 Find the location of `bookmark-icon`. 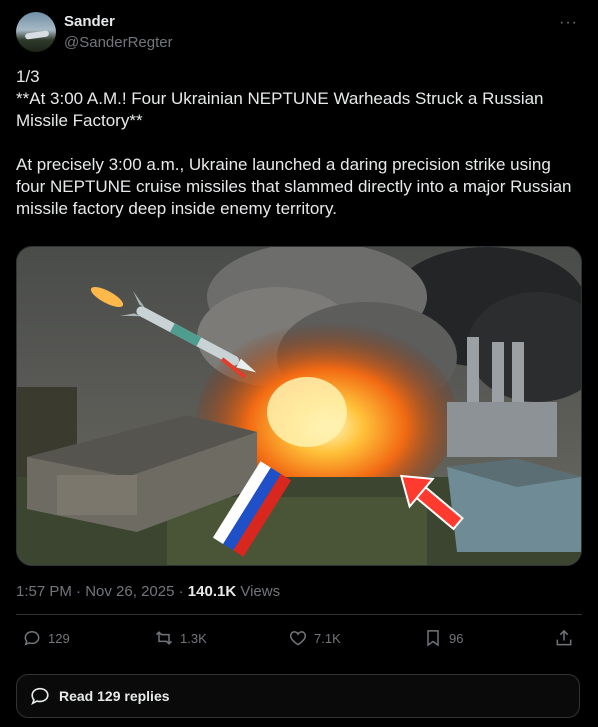

bookmark-icon is located at coordinates (433, 638).